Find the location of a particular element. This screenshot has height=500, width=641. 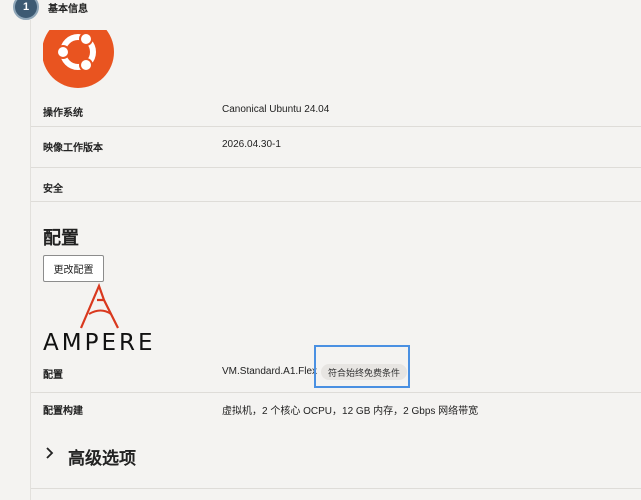

chevron-right-icon is located at coordinates (50, 453).